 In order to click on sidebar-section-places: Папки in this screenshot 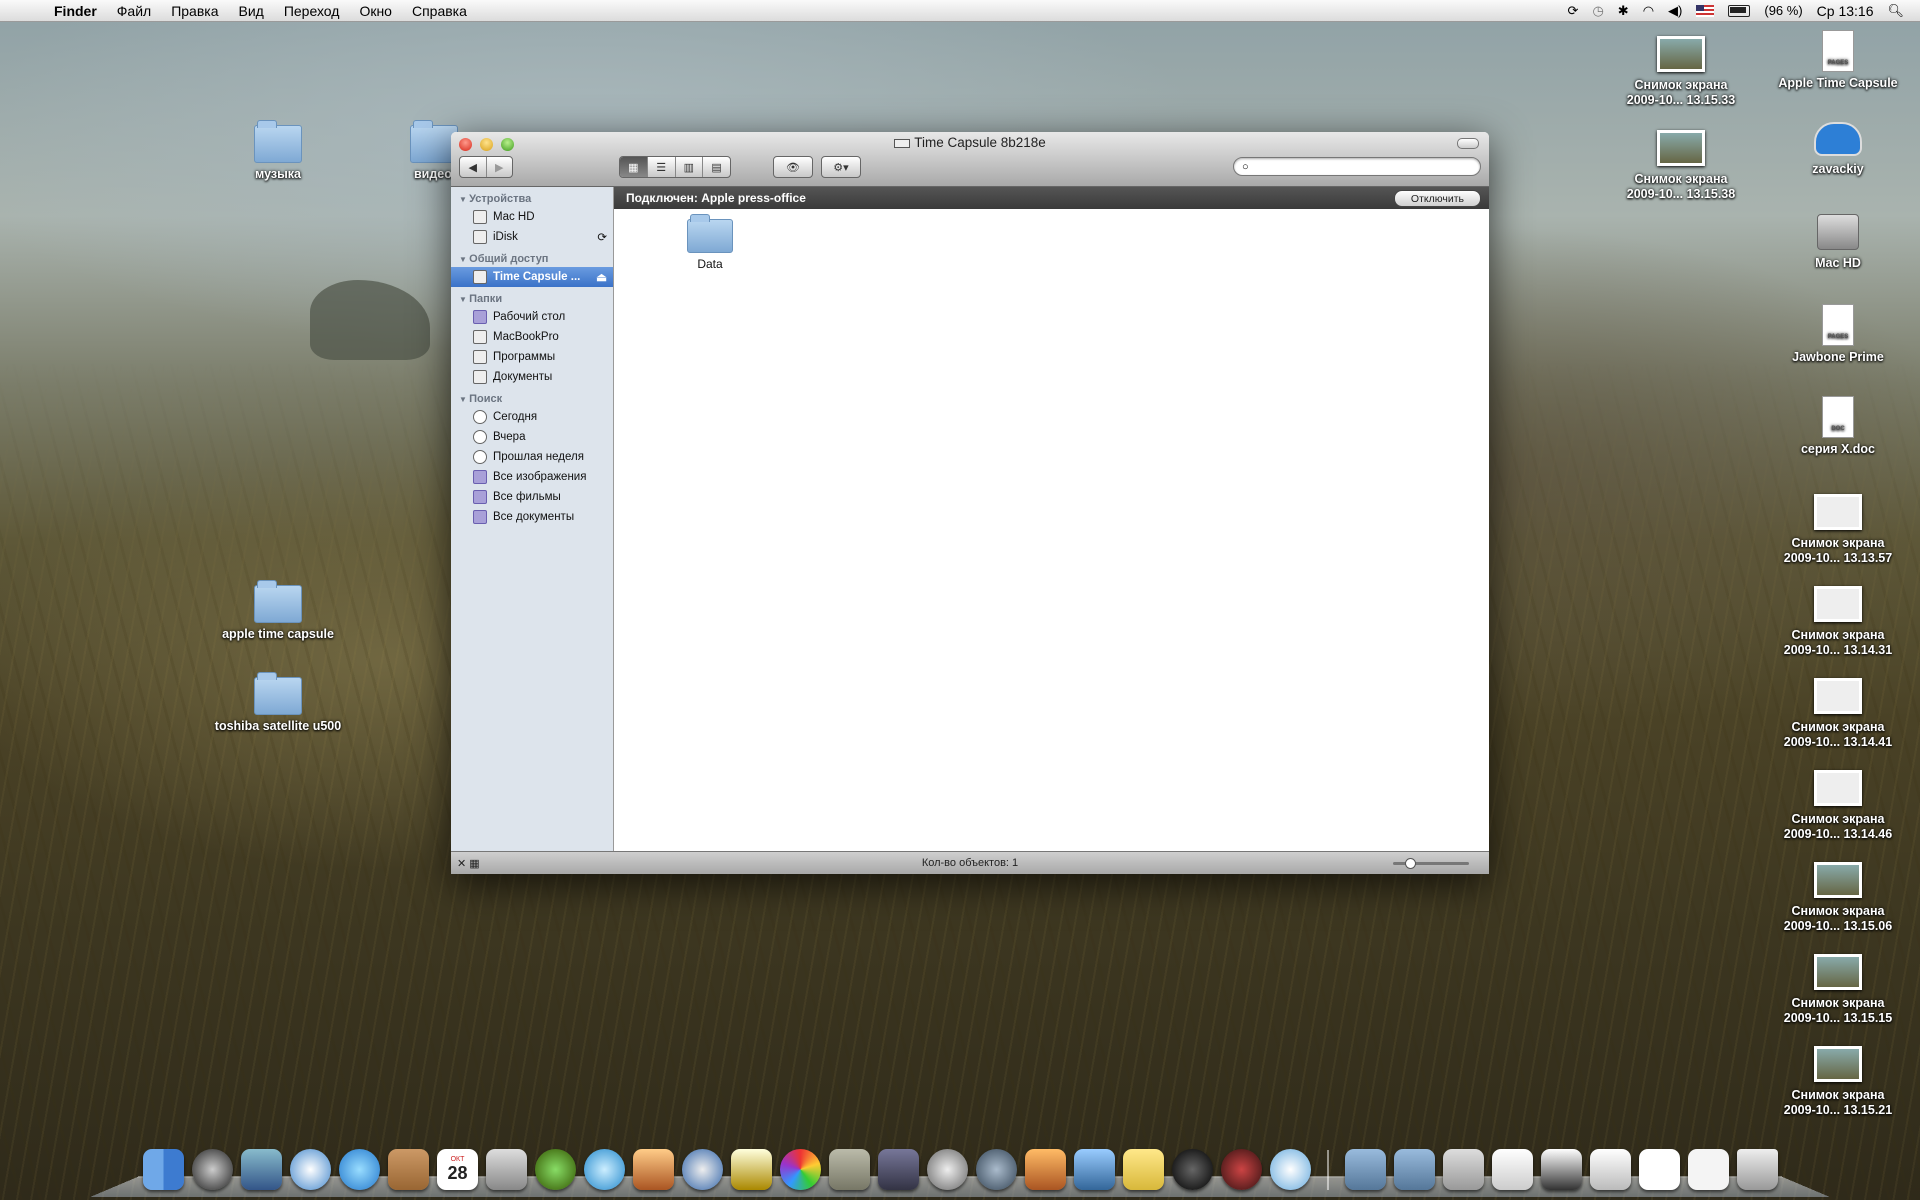, I will do `click(532, 297)`.